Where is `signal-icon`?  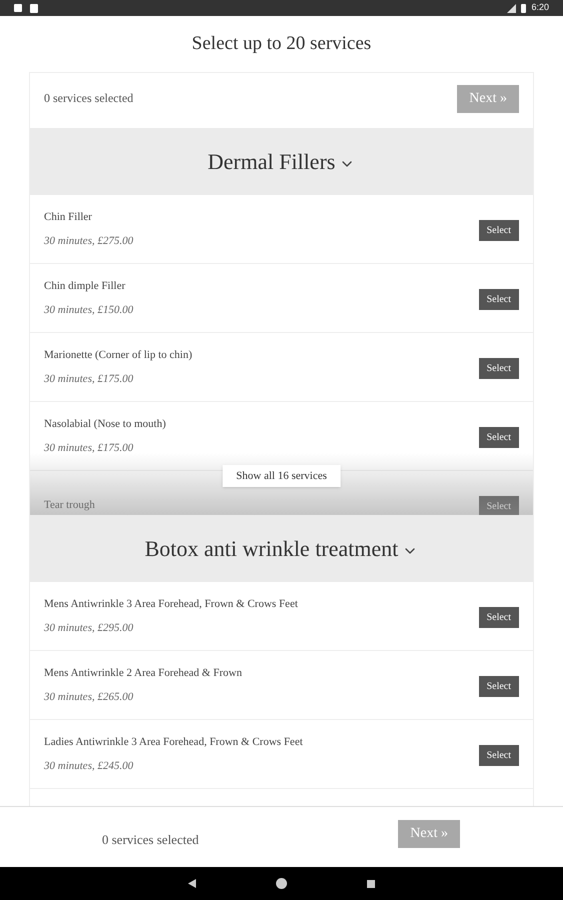 signal-icon is located at coordinates (511, 8).